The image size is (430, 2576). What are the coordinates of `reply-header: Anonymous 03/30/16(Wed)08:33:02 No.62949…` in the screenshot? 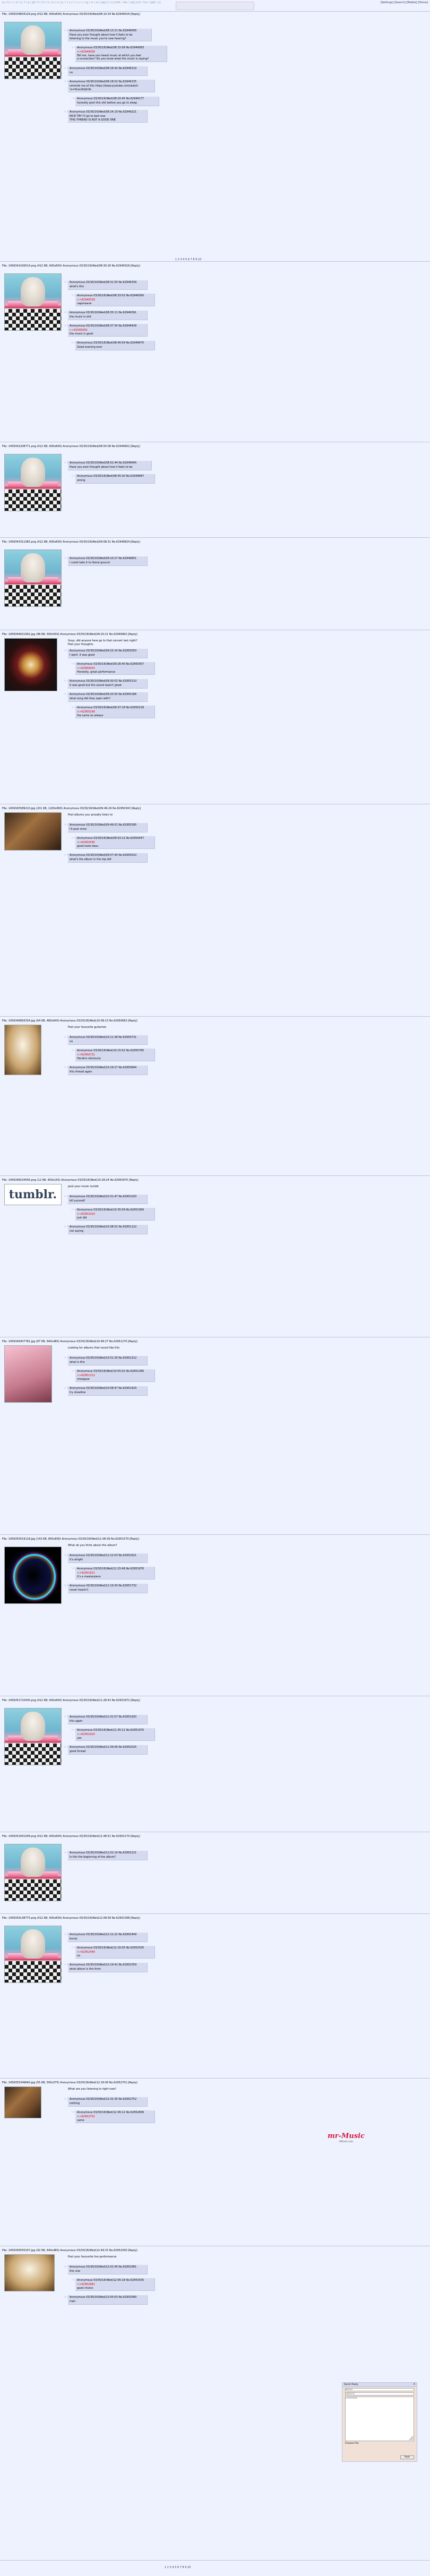 It's located at (110, 295).